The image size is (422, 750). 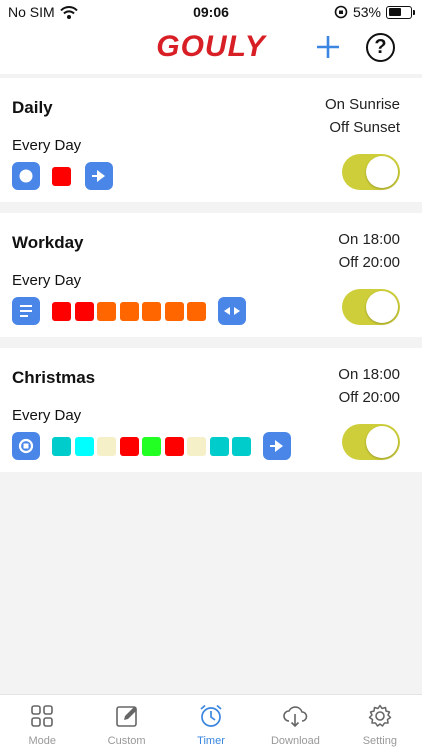 I want to click on tab-custom: Custom, so click(x=126, y=722).